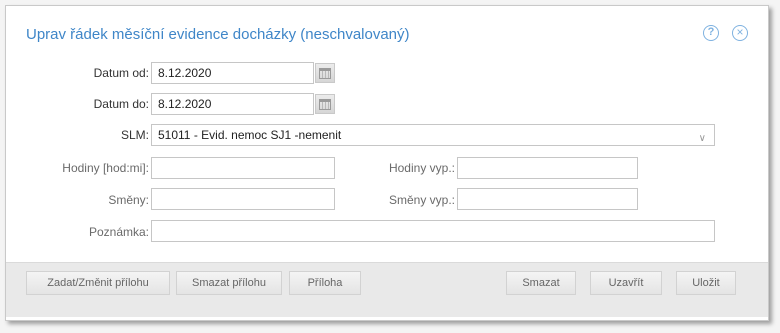 This screenshot has width=780, height=333. Describe the element at coordinates (626, 283) in the screenshot. I see `close-button: Uzavřít` at that location.